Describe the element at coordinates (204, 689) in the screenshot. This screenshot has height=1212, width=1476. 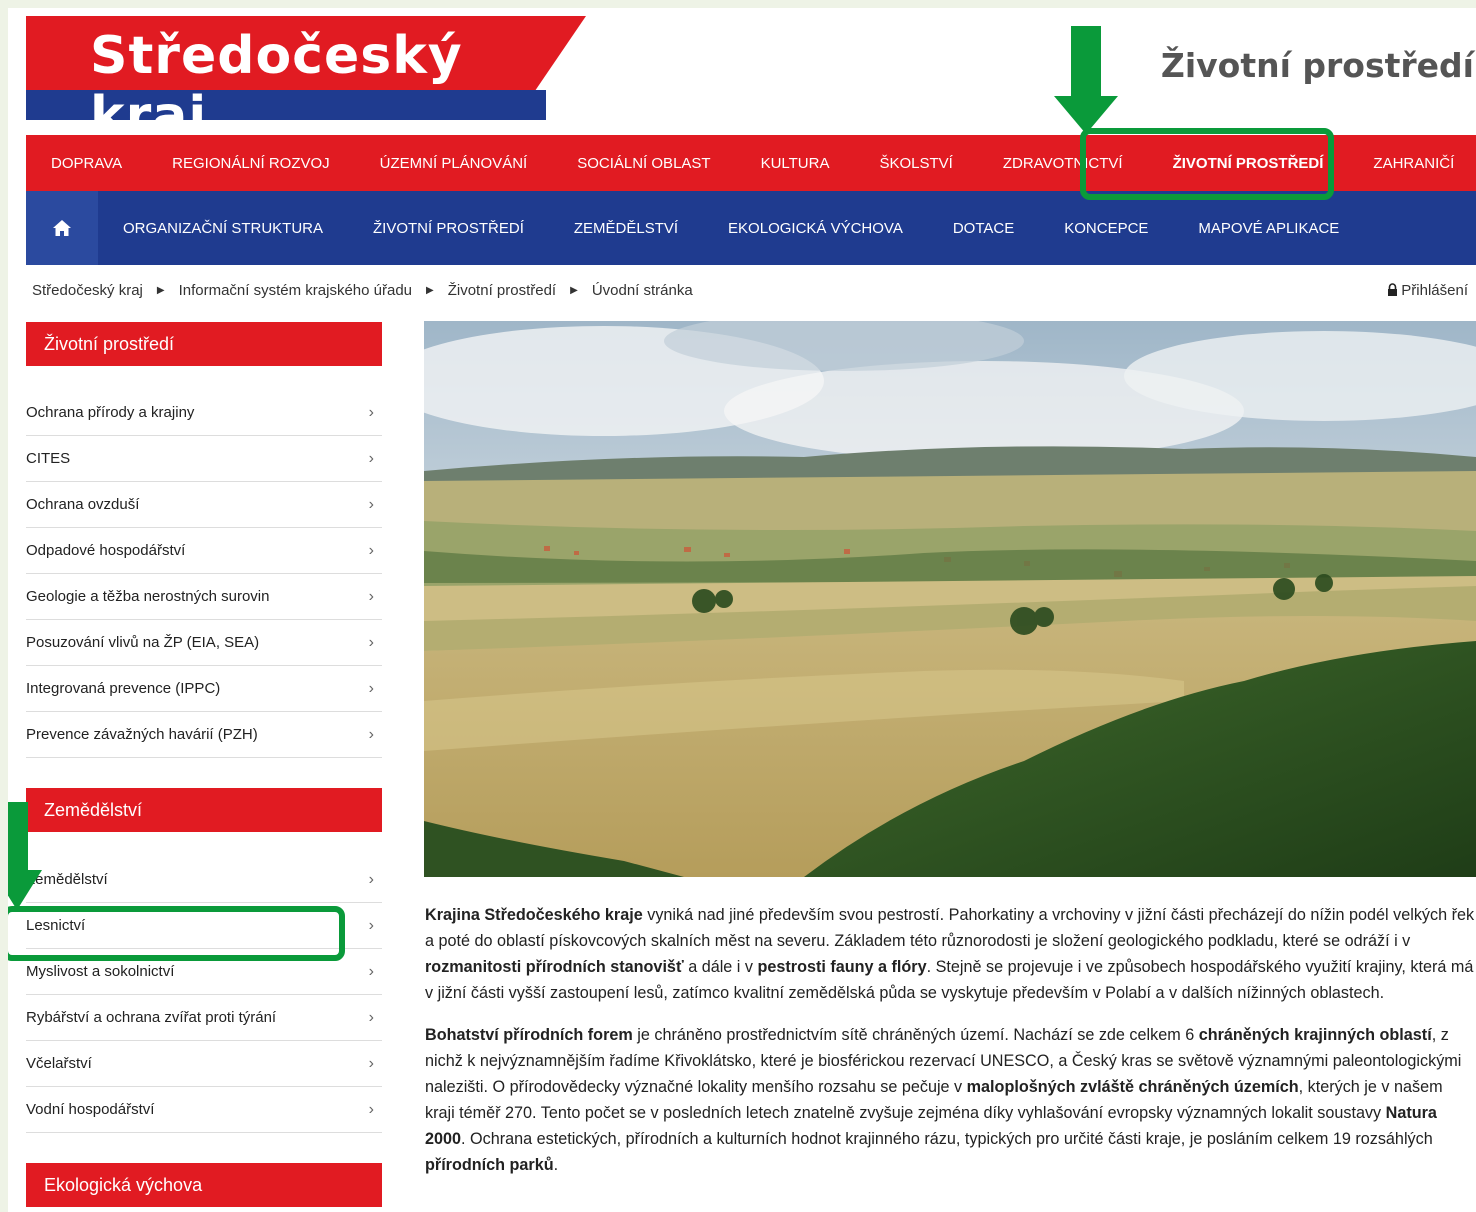
I see `sidebar-item-ippc: Integrovaná prevence (IPPC) ›` at that location.